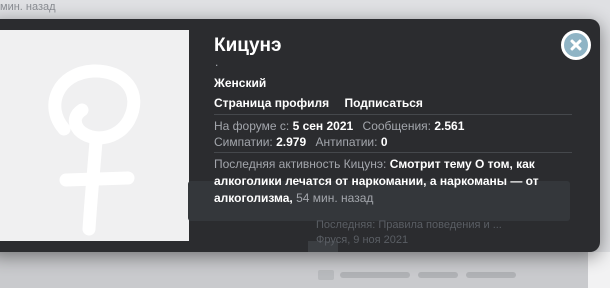 The height and width of the screenshot is (288, 610). What do you see at coordinates (291, 142) in the screenshot?
I see `stat-value: 2.979` at bounding box center [291, 142].